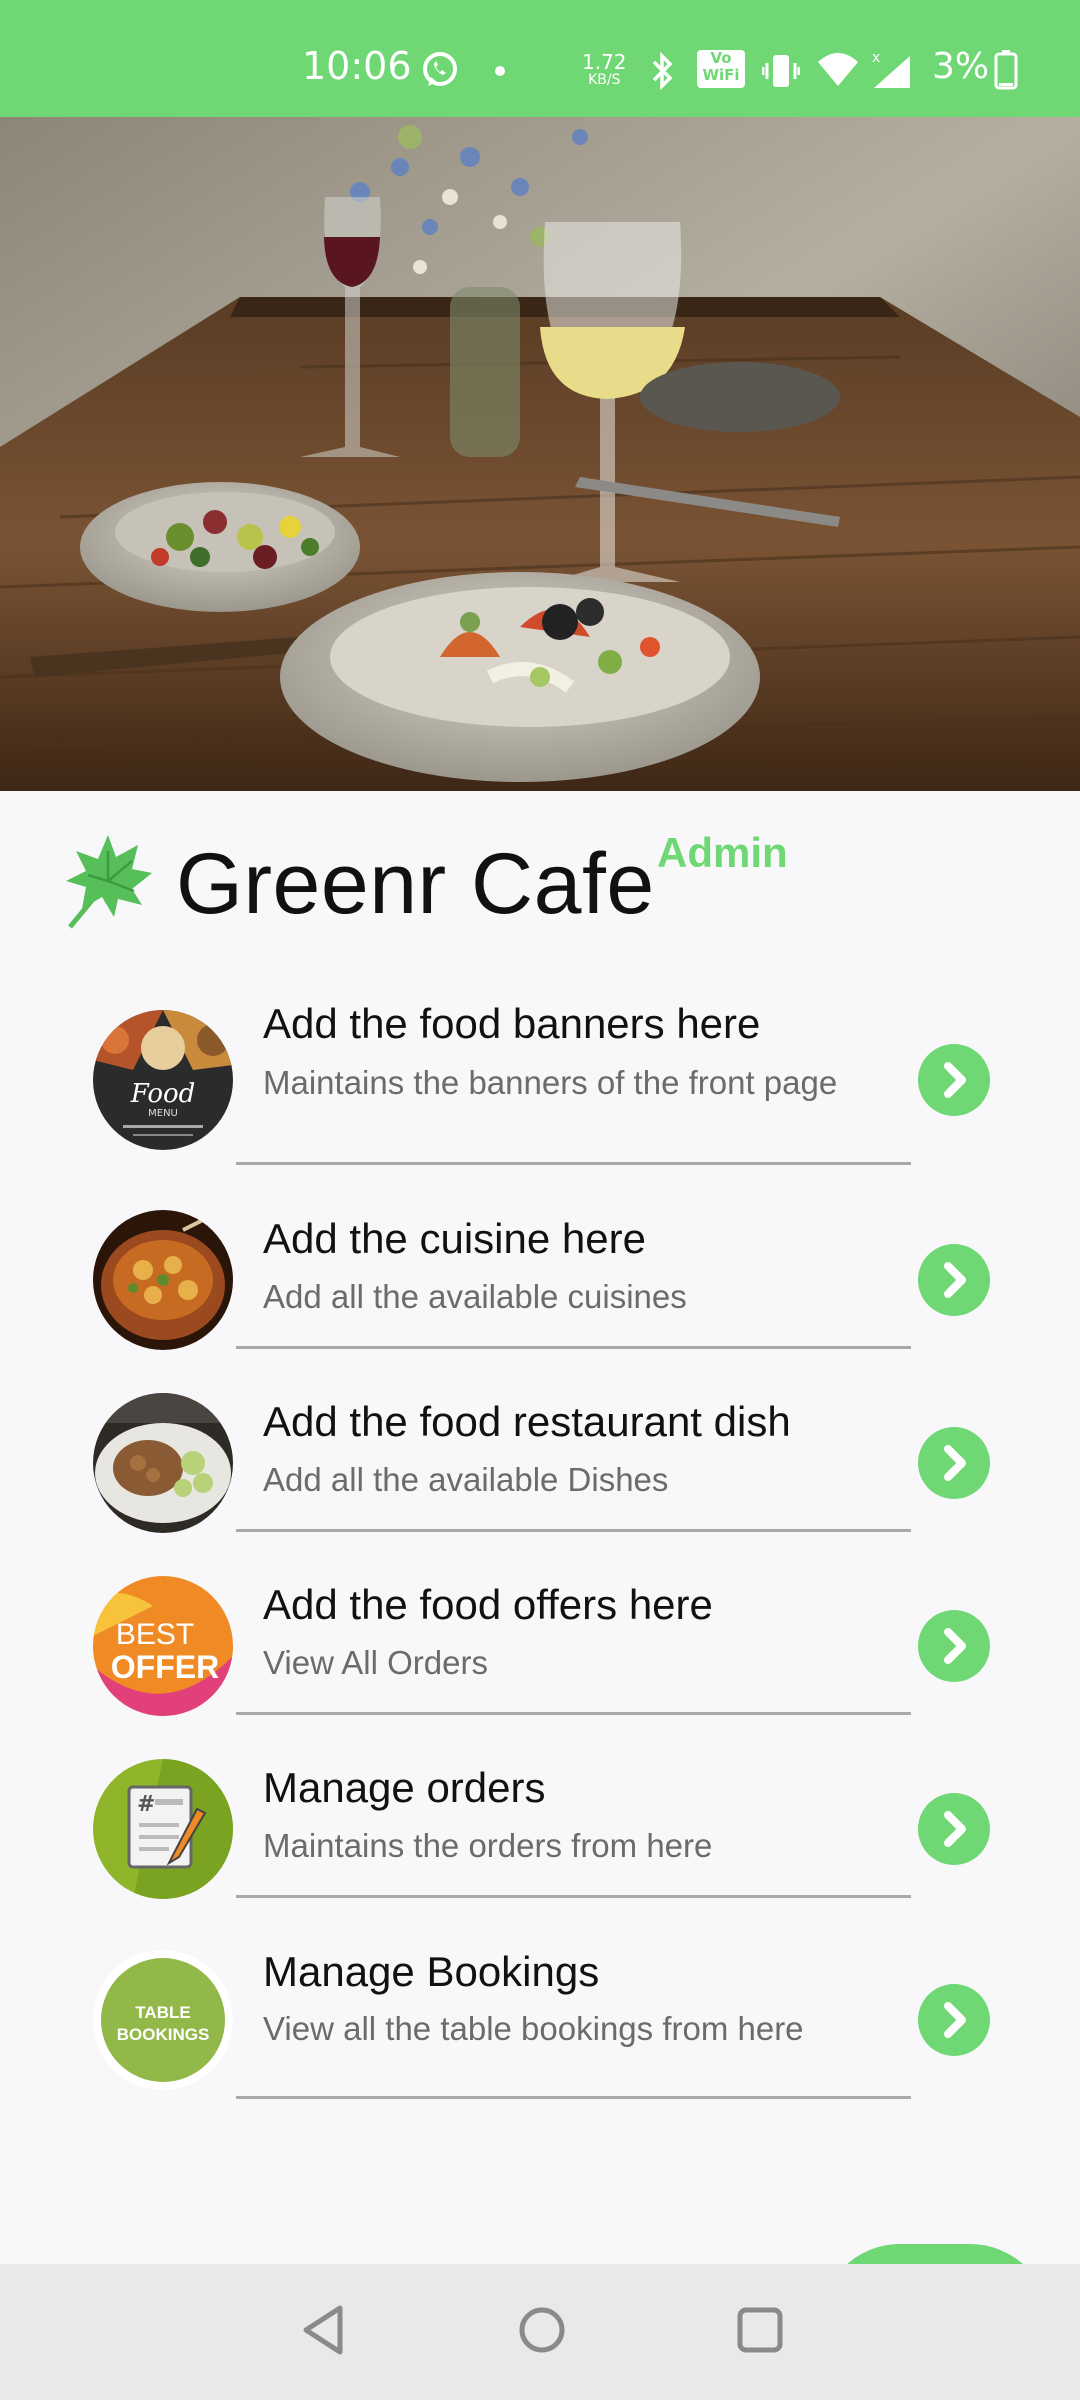  Describe the element at coordinates (961, 66) in the screenshot. I see `battery-percent: 3%` at that location.